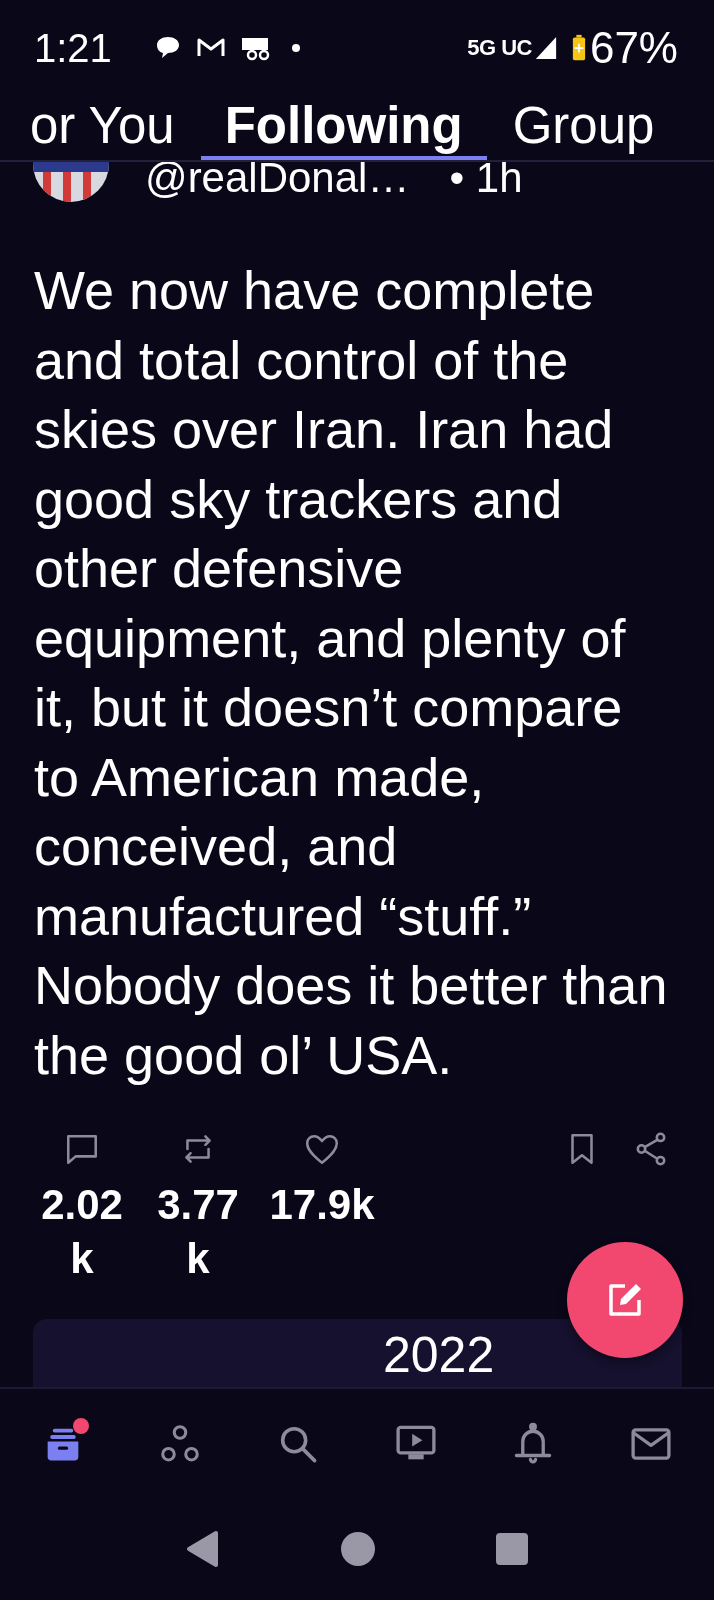 The width and height of the screenshot is (714, 1600). Describe the element at coordinates (299, 1444) in the screenshot. I see `search-icon` at that location.